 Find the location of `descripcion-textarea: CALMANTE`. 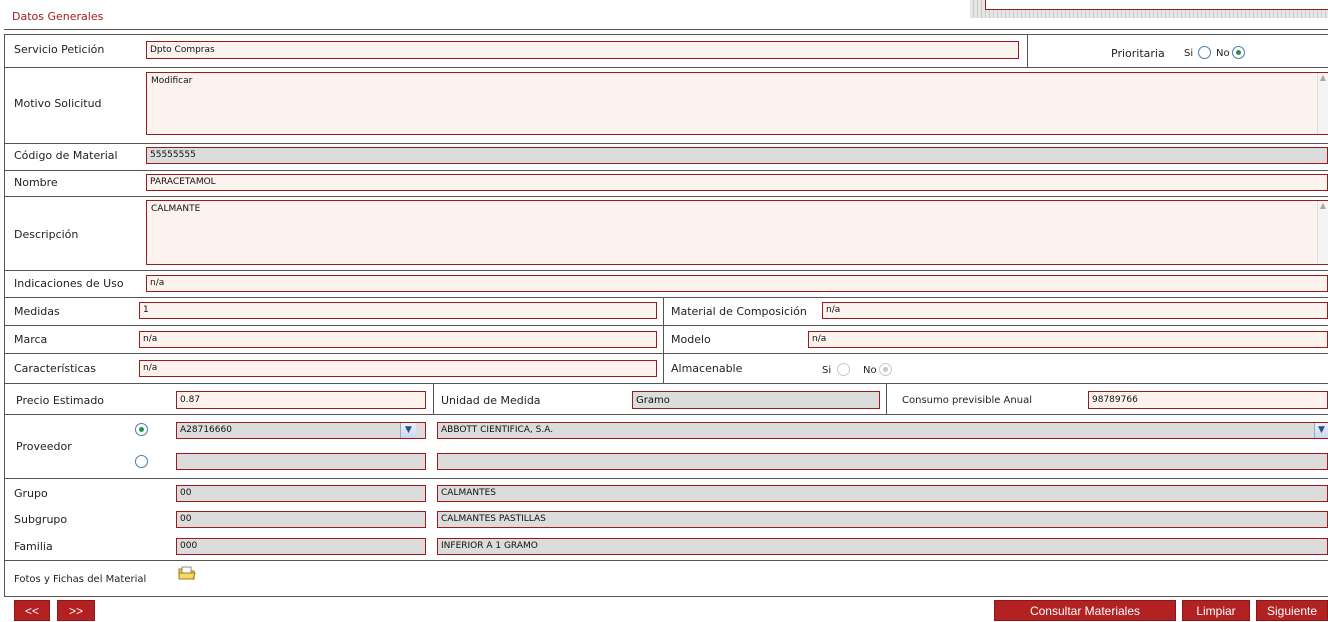

descripcion-textarea: CALMANTE is located at coordinates (737, 232).